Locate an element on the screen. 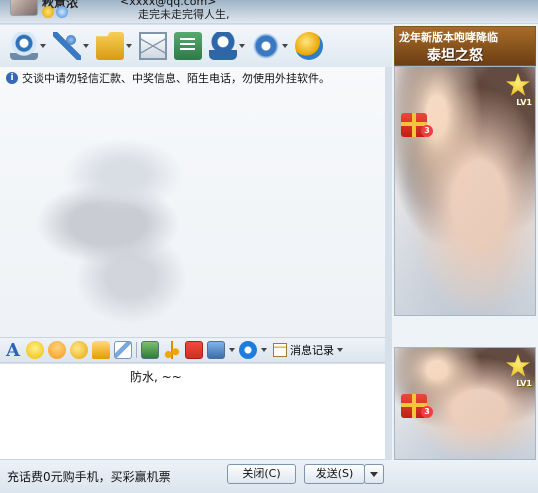 The width and height of the screenshot is (538, 493). header: 秋意浓 <xxxx@qq.com> 走完未走完得人生, is located at coordinates (269, 12).